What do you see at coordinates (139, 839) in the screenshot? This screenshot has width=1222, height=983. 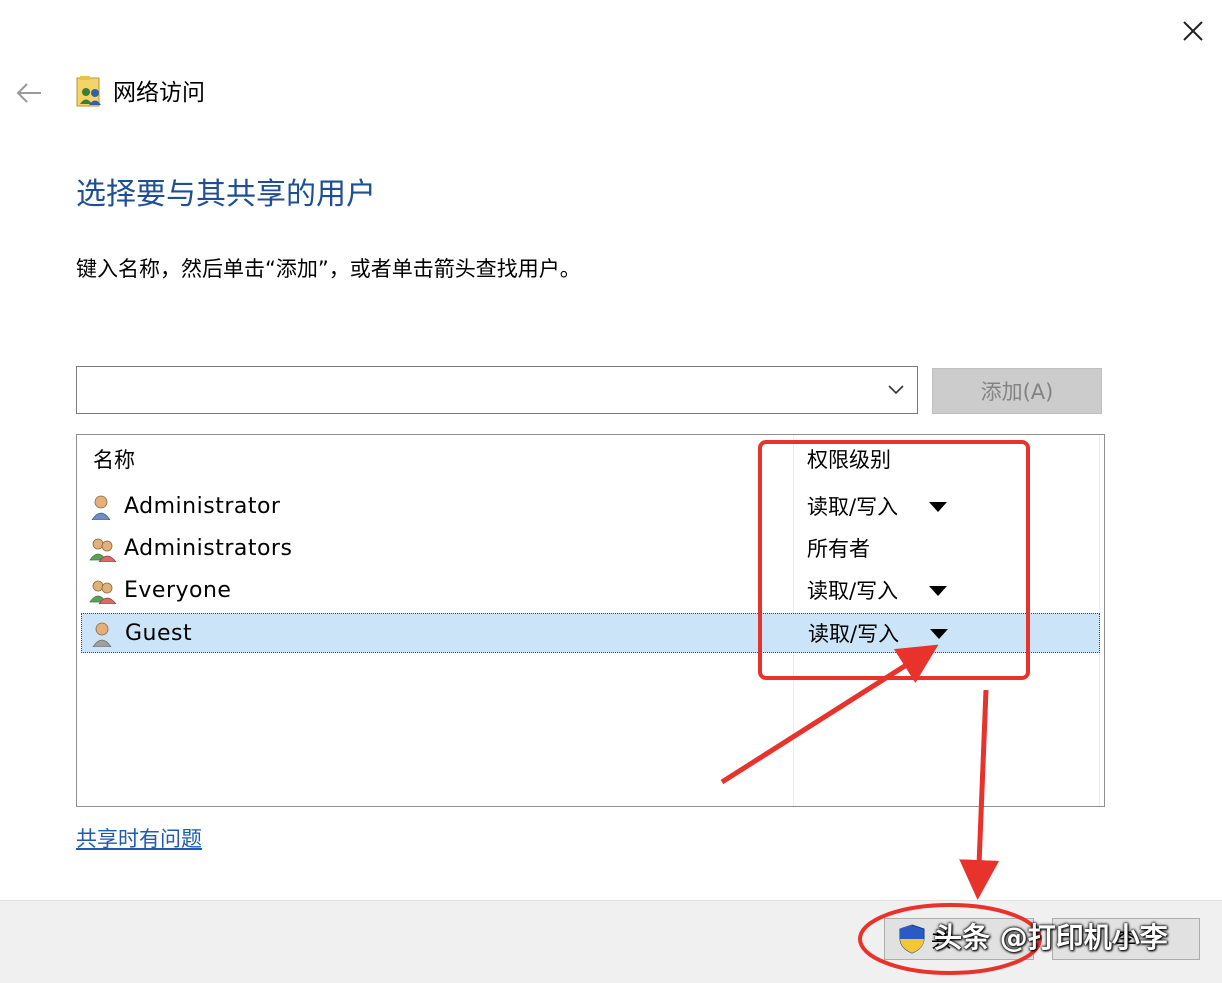 I see `sharing-help-link: 共享时有问题` at bounding box center [139, 839].